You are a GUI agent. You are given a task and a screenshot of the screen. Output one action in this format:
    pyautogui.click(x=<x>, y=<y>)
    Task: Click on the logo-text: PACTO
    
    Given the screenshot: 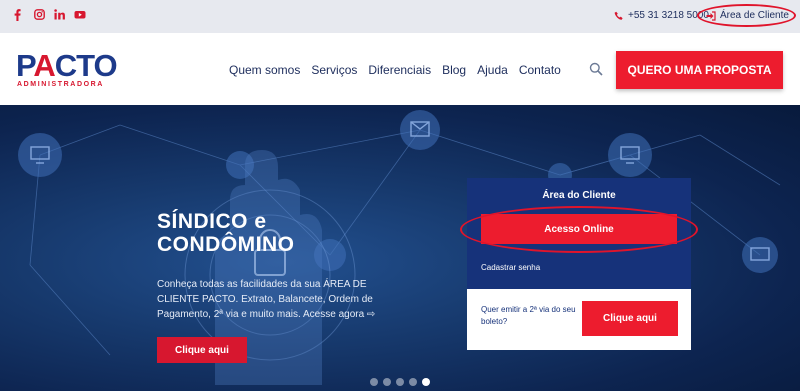 What is the action you would take?
    pyautogui.click(x=67, y=65)
    